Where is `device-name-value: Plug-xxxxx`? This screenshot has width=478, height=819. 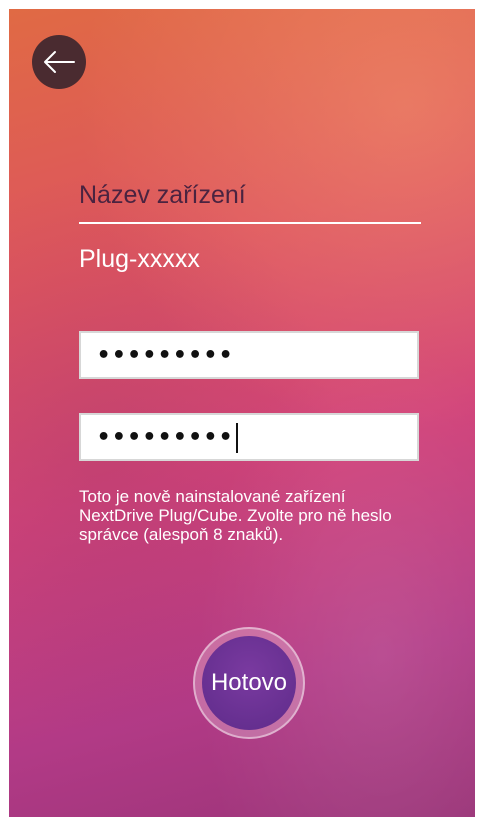 device-name-value: Plug-xxxxx is located at coordinates (139, 259).